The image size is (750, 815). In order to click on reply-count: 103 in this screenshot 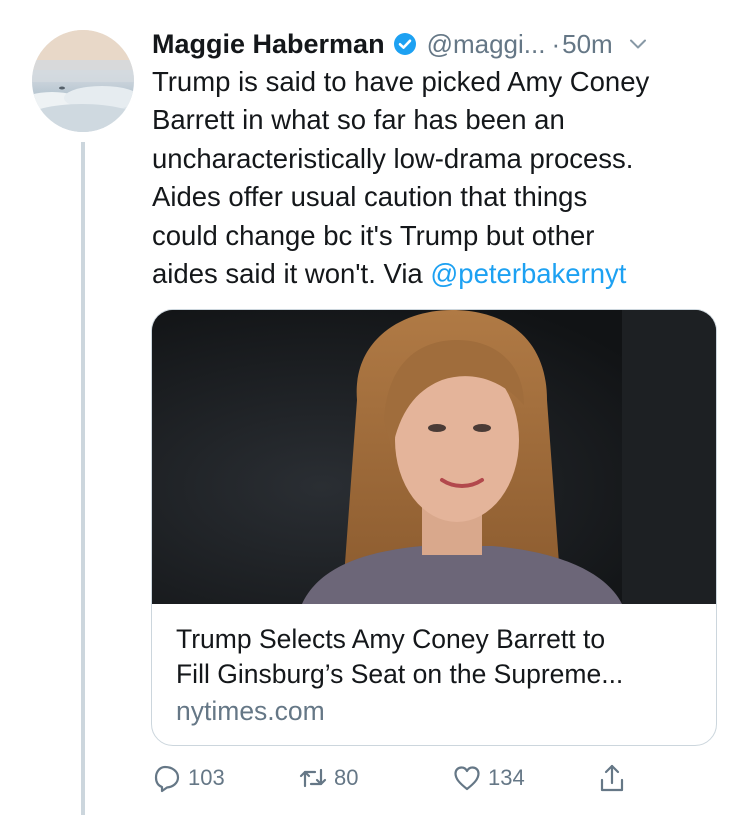, I will do `click(206, 777)`.